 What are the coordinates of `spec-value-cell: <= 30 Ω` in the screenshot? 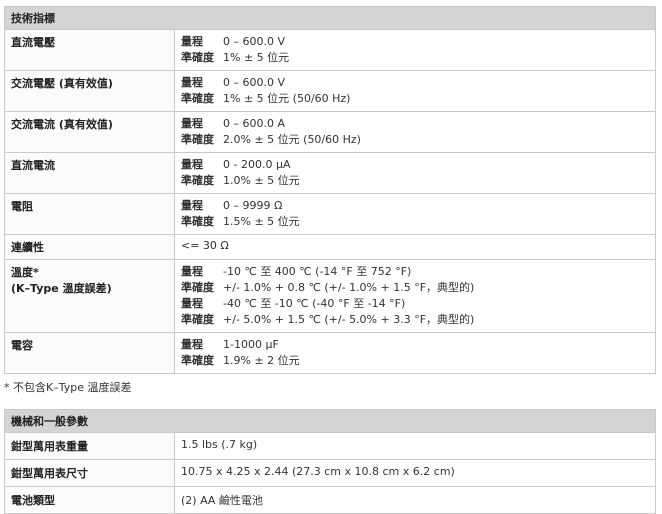 It's located at (415, 247).